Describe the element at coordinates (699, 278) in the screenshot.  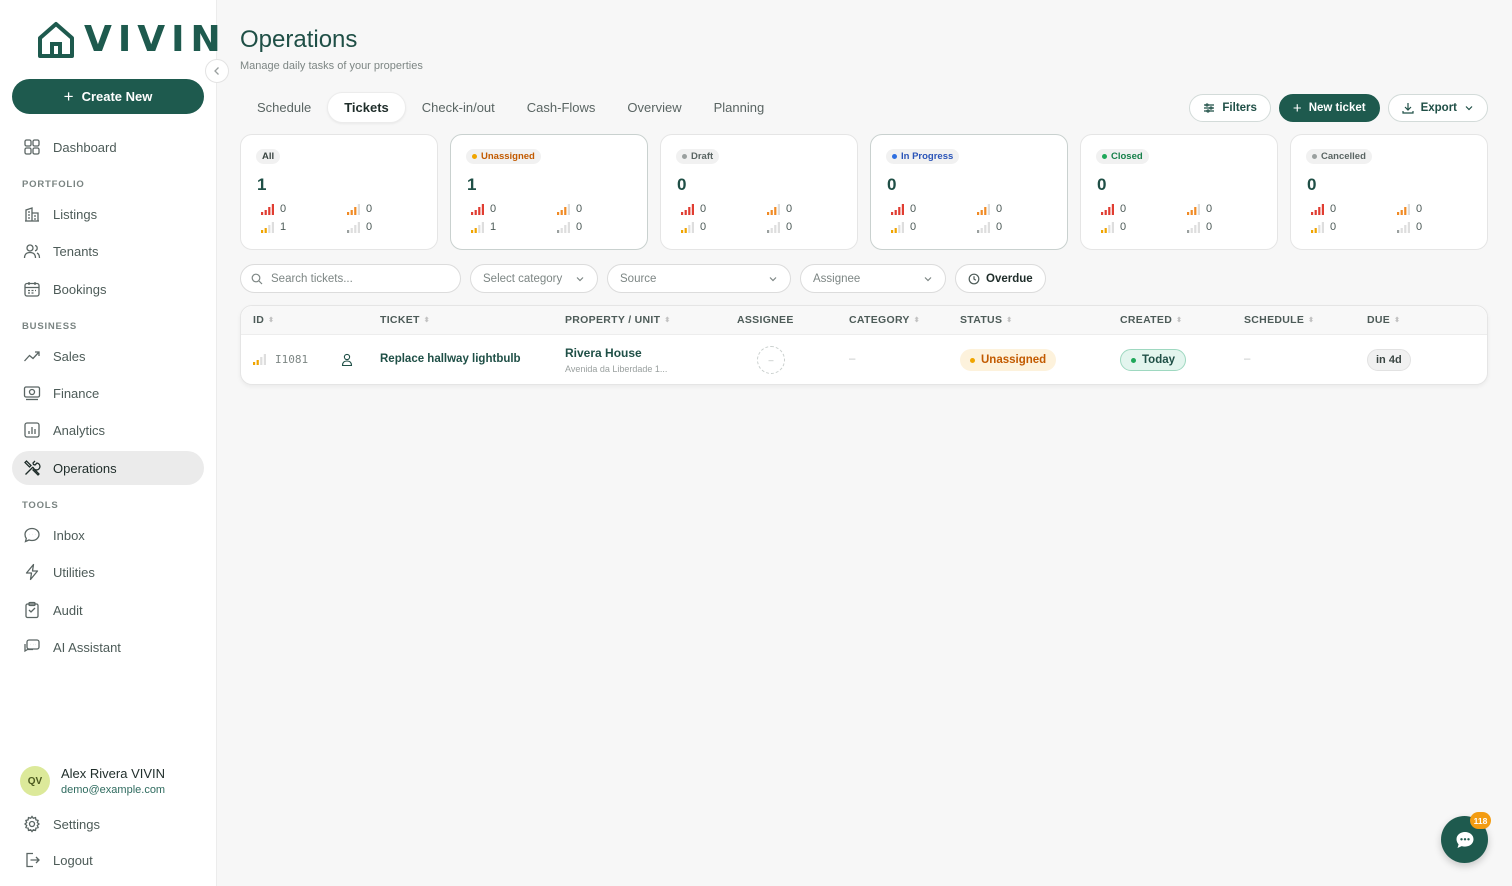
I see `source-select: Source` at that location.